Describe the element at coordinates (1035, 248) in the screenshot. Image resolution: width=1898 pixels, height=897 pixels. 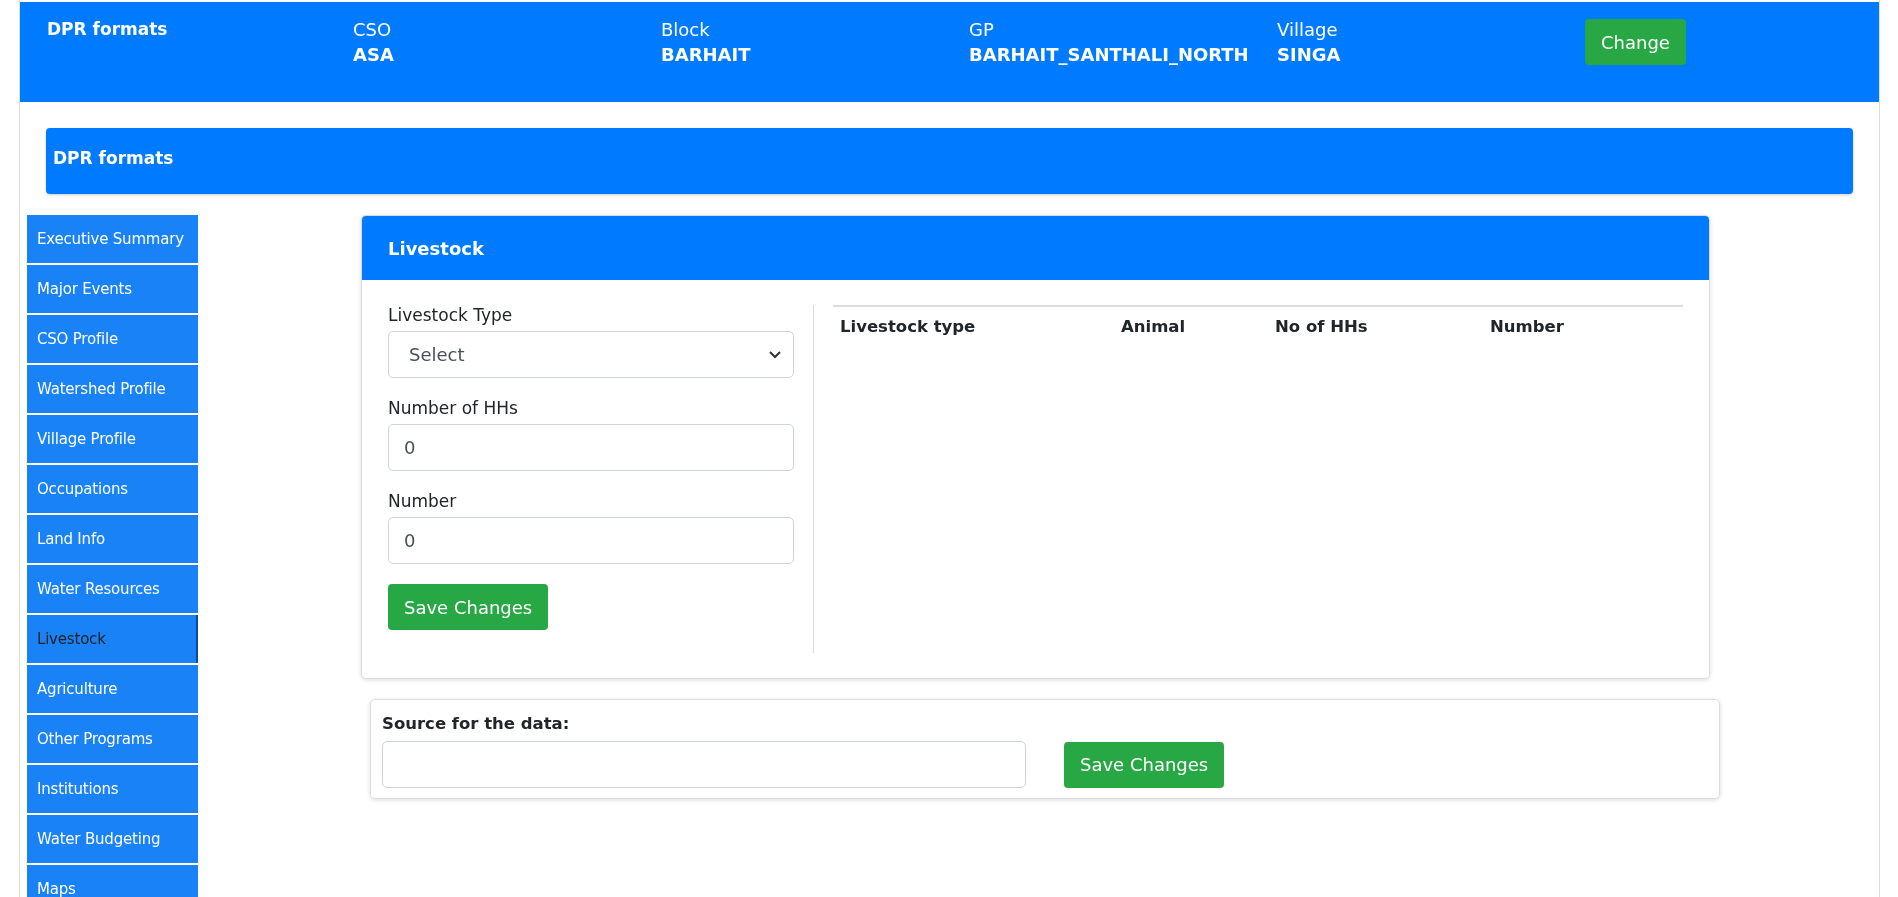
I see `card-title: Livestock` at that location.